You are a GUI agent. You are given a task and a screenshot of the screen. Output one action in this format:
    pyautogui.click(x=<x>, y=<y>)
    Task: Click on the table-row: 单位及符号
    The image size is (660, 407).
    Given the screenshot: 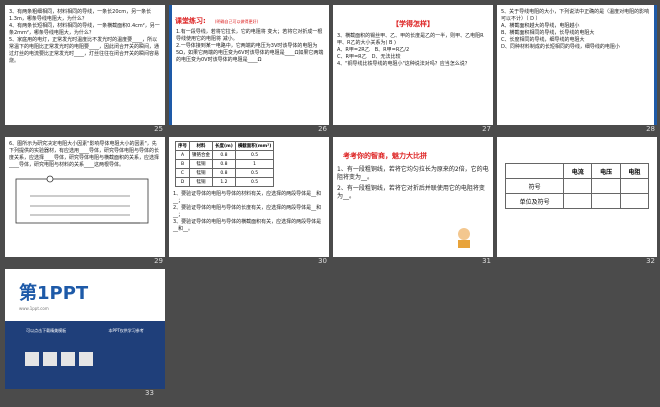 What is the action you would take?
    pyautogui.click(x=577, y=201)
    